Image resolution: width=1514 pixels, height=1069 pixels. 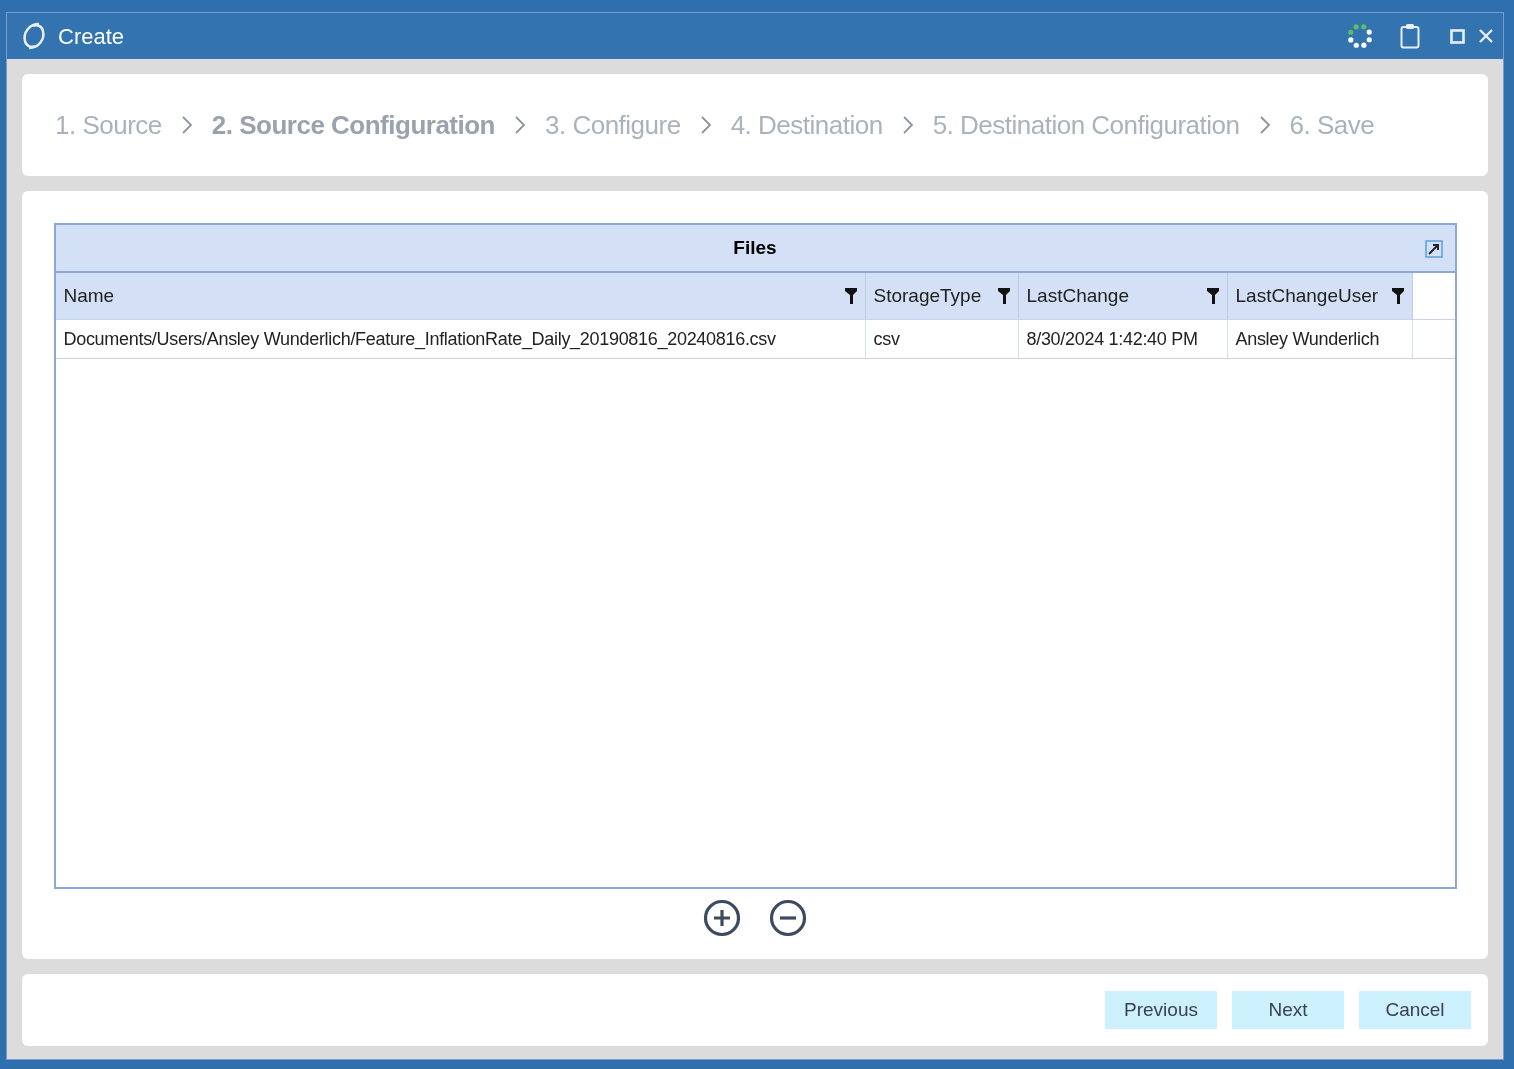 I want to click on column-header: LastChangeUser, so click(x=1320, y=296).